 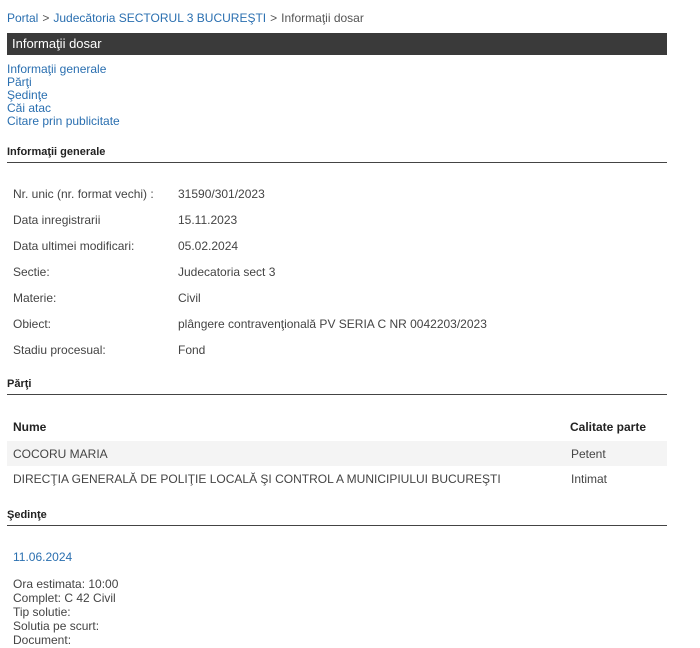 I want to click on nav-link-parti: Părţi, so click(x=19, y=82).